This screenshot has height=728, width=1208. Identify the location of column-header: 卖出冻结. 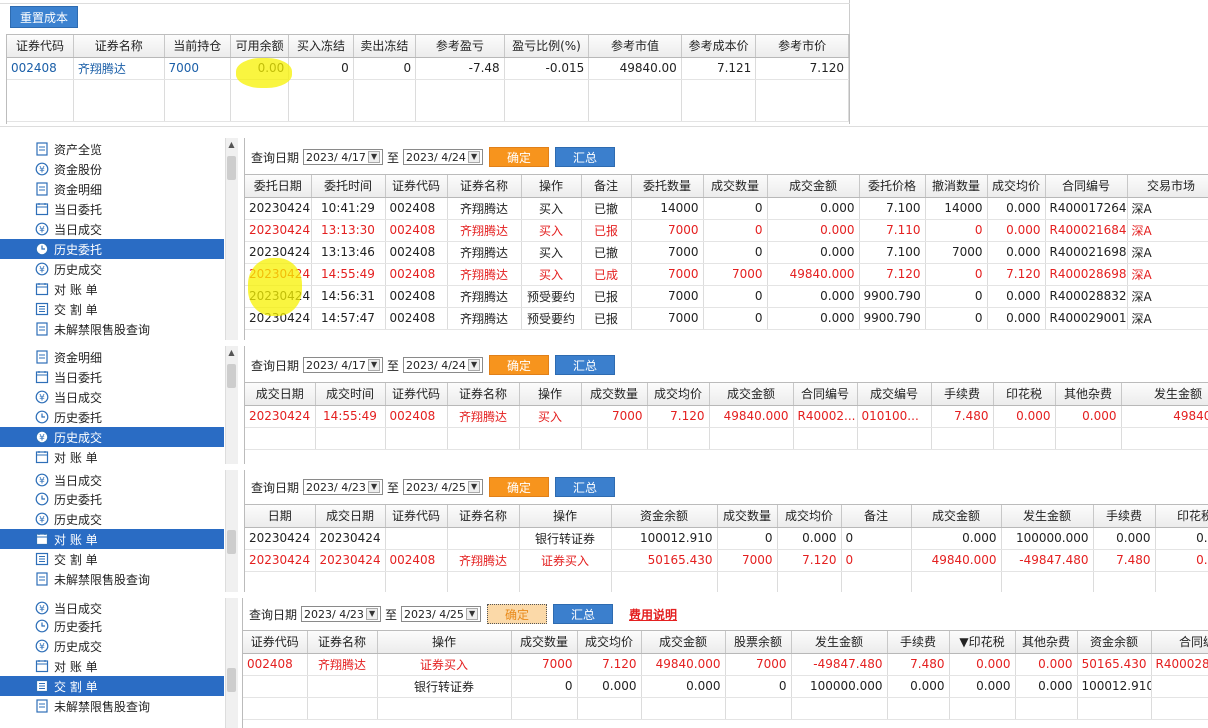
(385, 46).